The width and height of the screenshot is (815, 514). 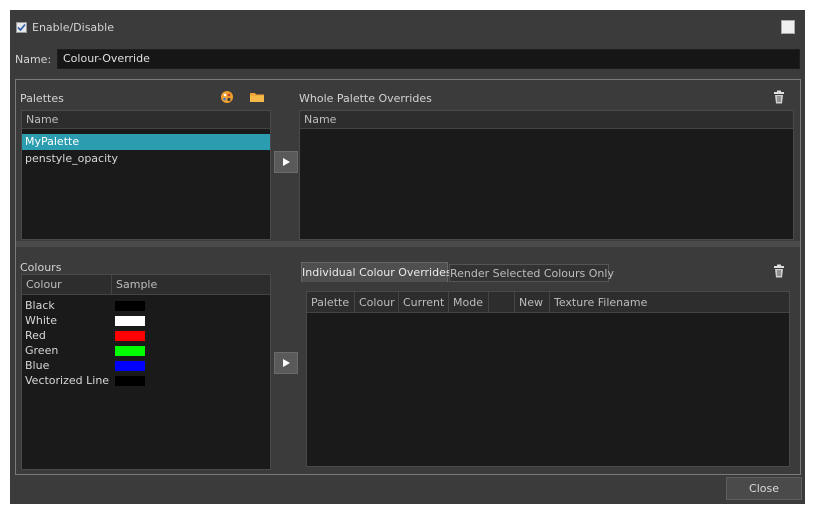 What do you see at coordinates (146, 380) in the screenshot?
I see `colour-row: Vectorized Line` at bounding box center [146, 380].